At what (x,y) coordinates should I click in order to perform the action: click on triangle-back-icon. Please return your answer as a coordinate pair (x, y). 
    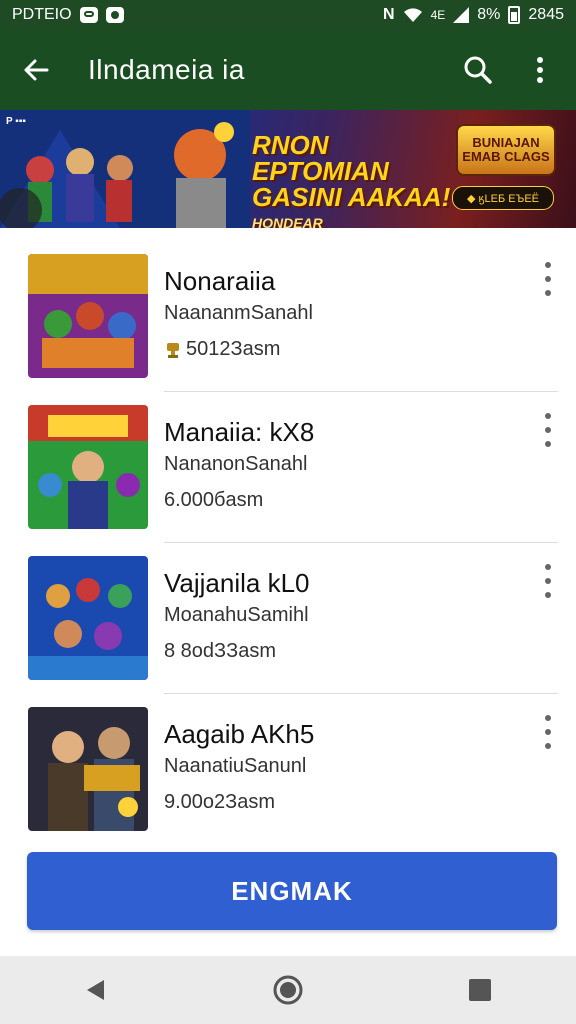
    Looking at the image, I should click on (95, 990).